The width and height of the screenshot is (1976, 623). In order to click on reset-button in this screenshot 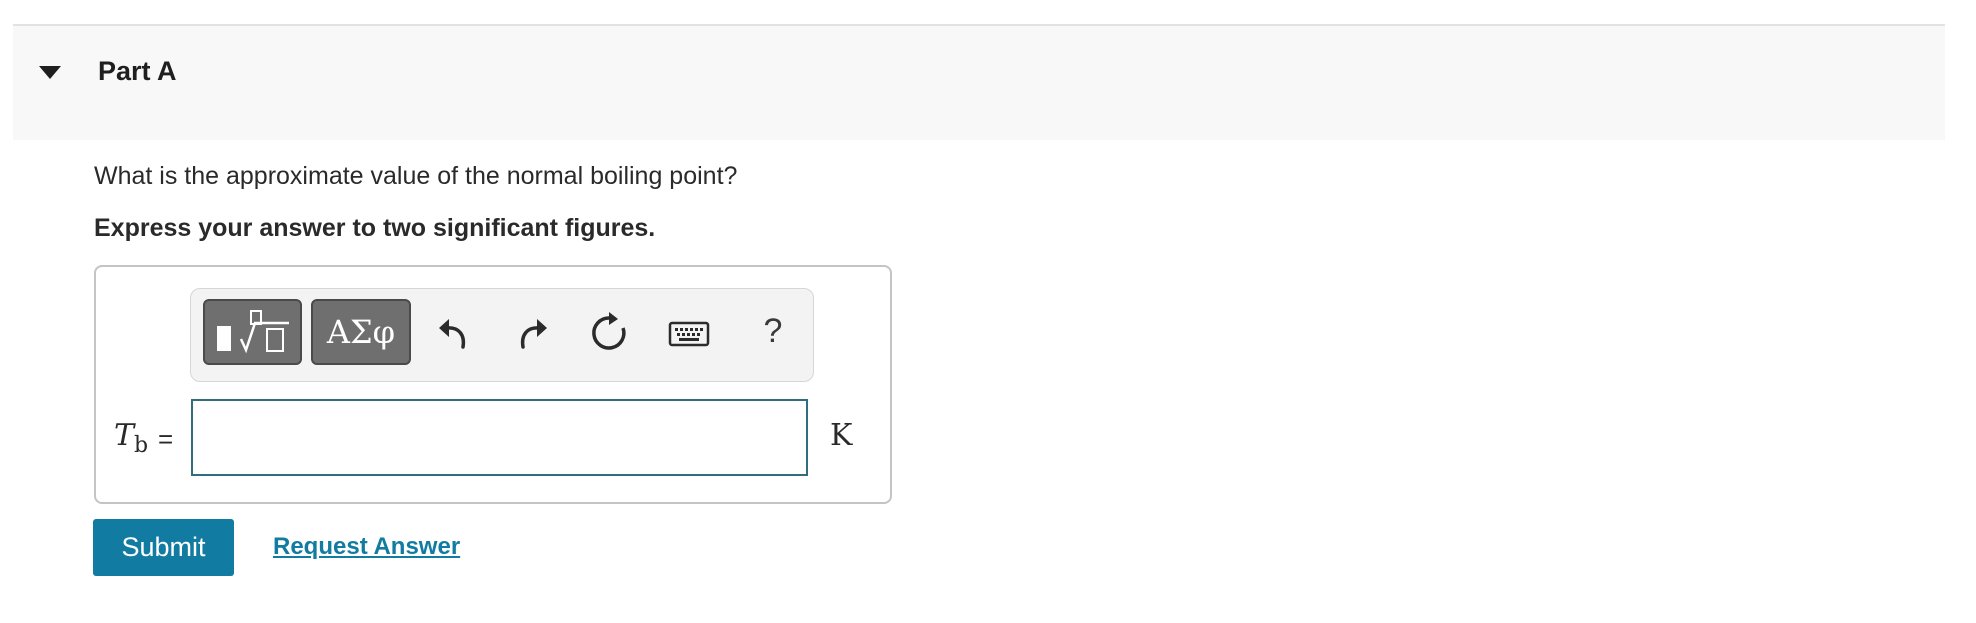, I will do `click(609, 333)`.